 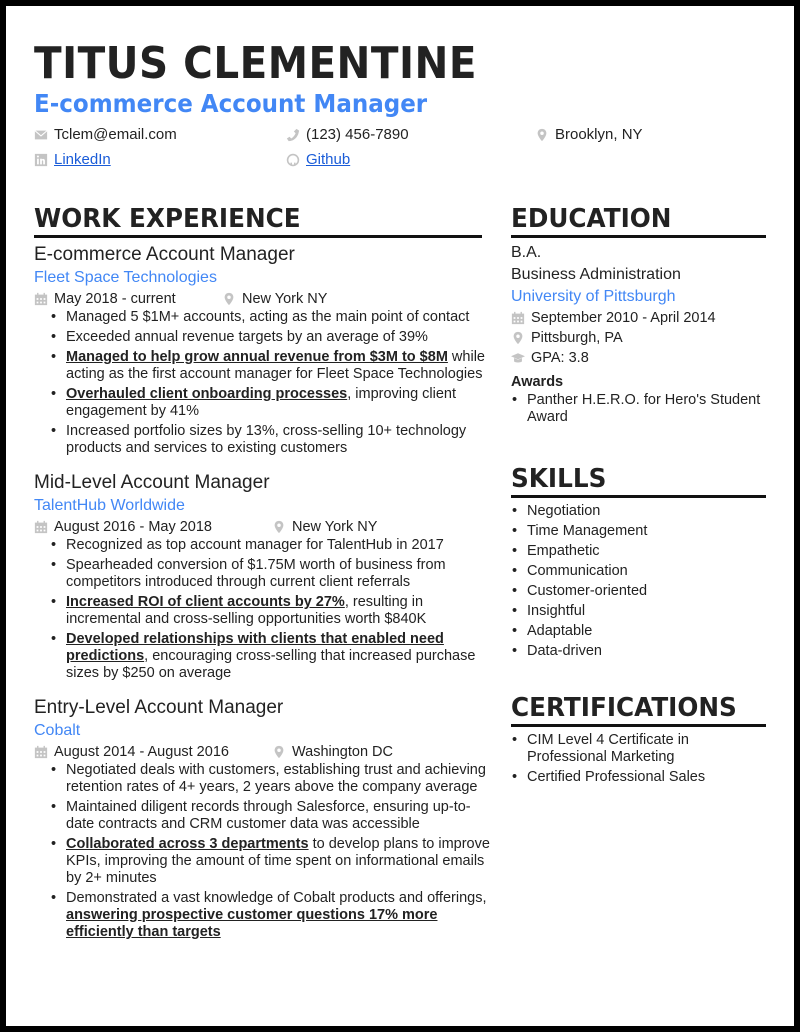 I want to click on contact-linkedin: LinkedIn, so click(x=72, y=159).